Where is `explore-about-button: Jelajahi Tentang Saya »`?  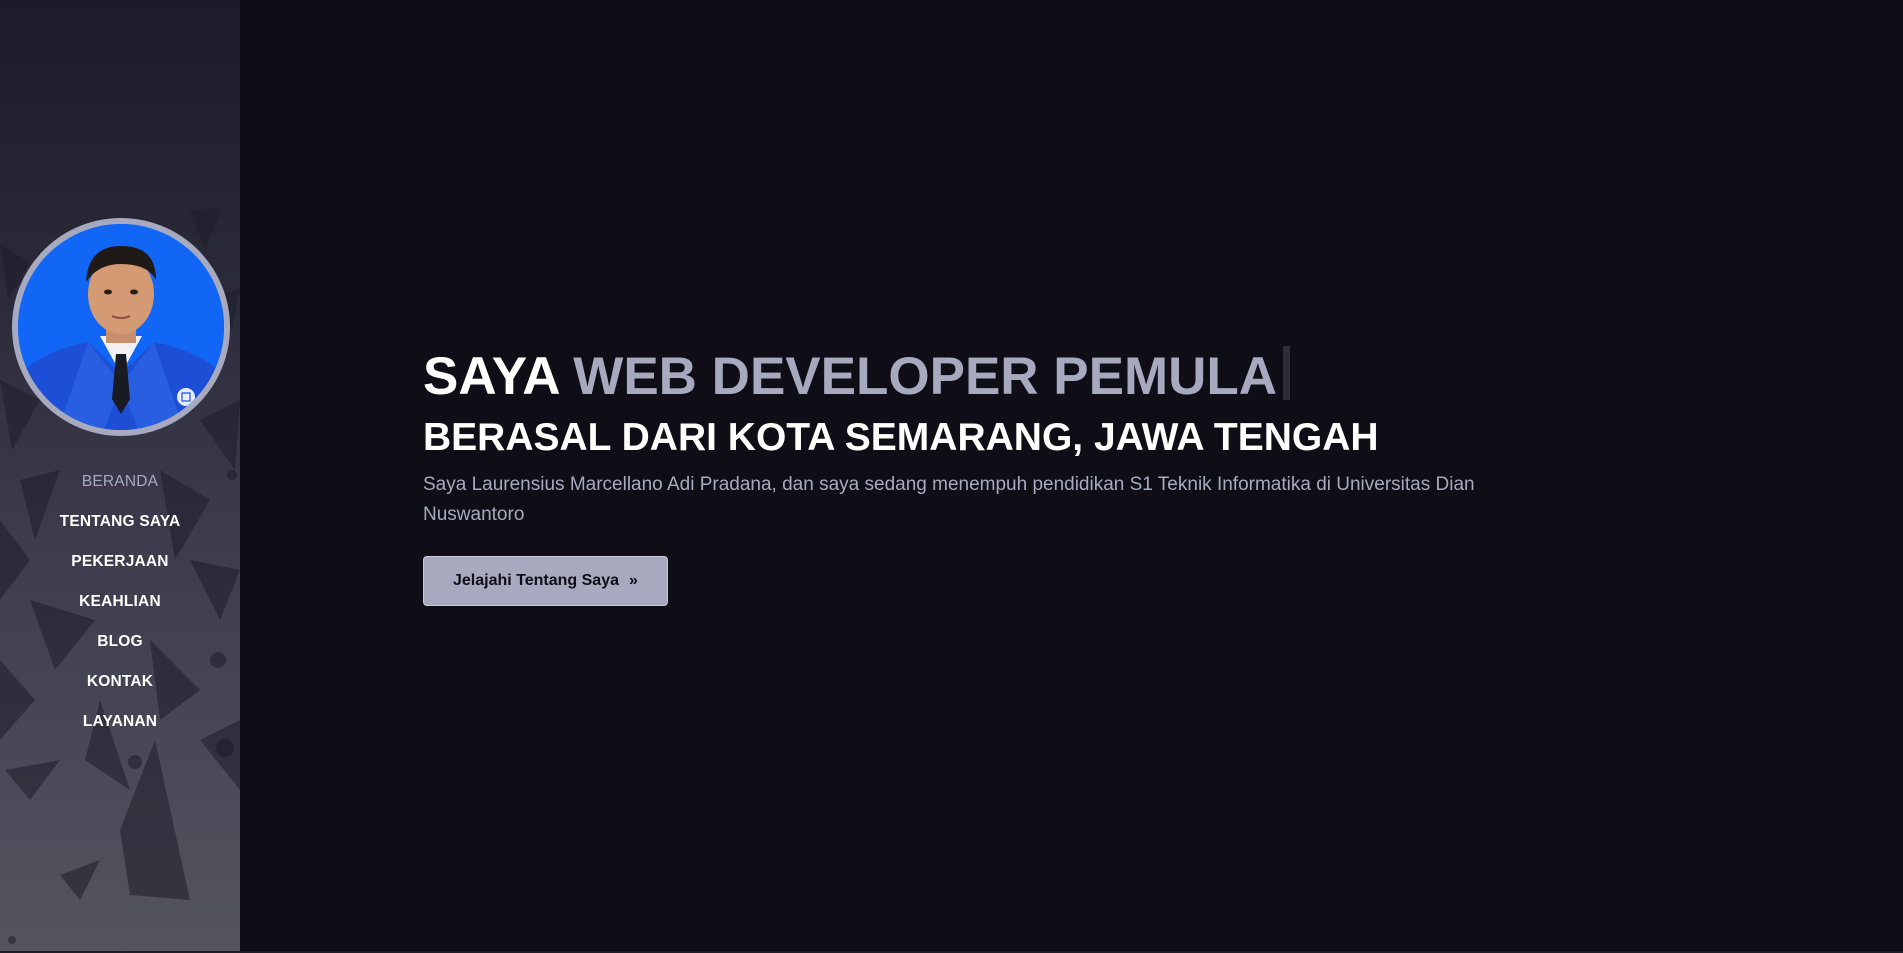 explore-about-button: Jelajahi Tentang Saya » is located at coordinates (545, 581).